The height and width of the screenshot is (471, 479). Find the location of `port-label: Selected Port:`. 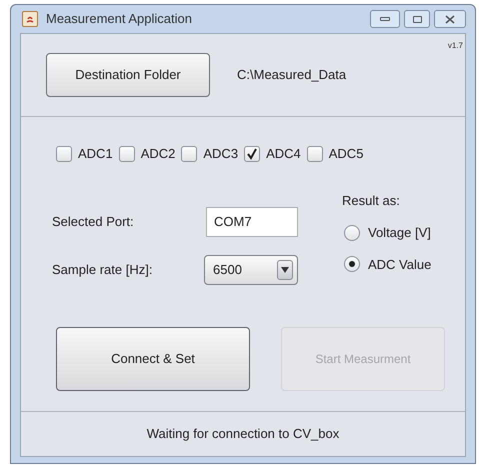

port-label: Selected Port: is located at coordinates (93, 221).